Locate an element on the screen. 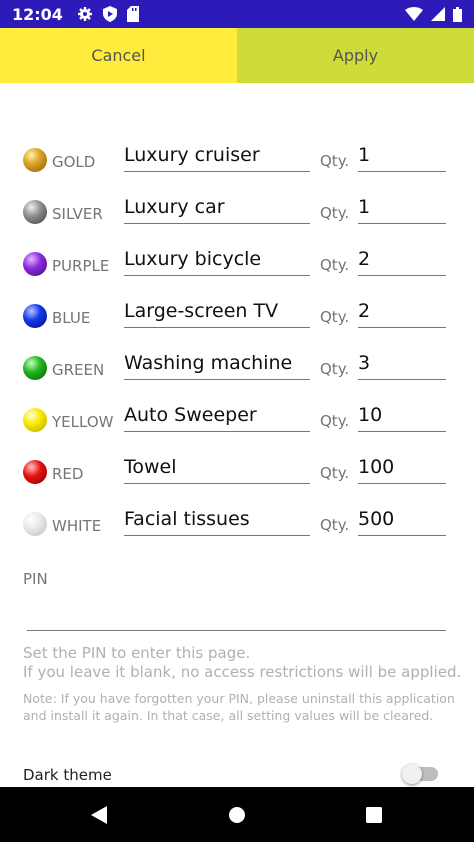 The image size is (474, 842). battery-icon is located at coordinates (457, 14).